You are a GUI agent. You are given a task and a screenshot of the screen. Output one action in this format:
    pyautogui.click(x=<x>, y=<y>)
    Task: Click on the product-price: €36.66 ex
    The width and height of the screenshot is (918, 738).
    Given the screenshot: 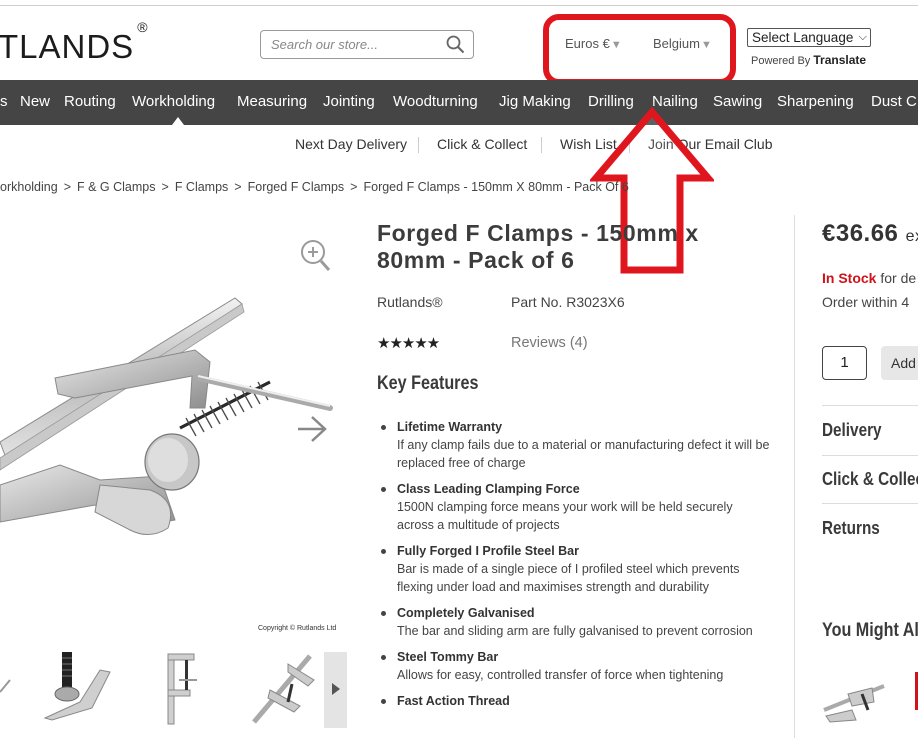 What is the action you would take?
    pyautogui.click(x=870, y=233)
    